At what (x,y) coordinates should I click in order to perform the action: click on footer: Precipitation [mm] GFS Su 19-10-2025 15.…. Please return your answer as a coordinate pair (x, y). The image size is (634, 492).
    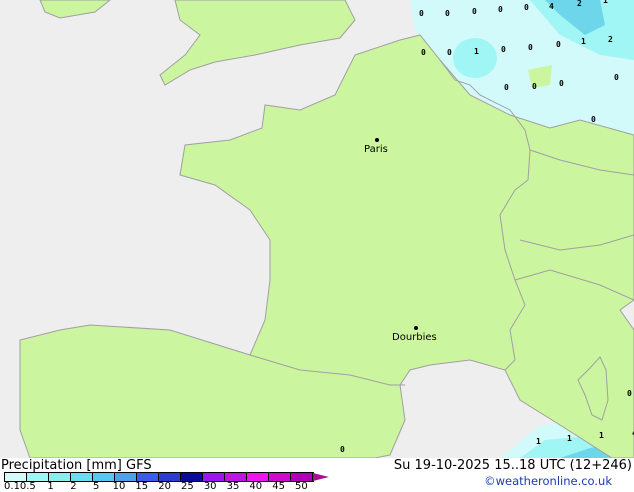
    Looking at the image, I should click on (317, 475).